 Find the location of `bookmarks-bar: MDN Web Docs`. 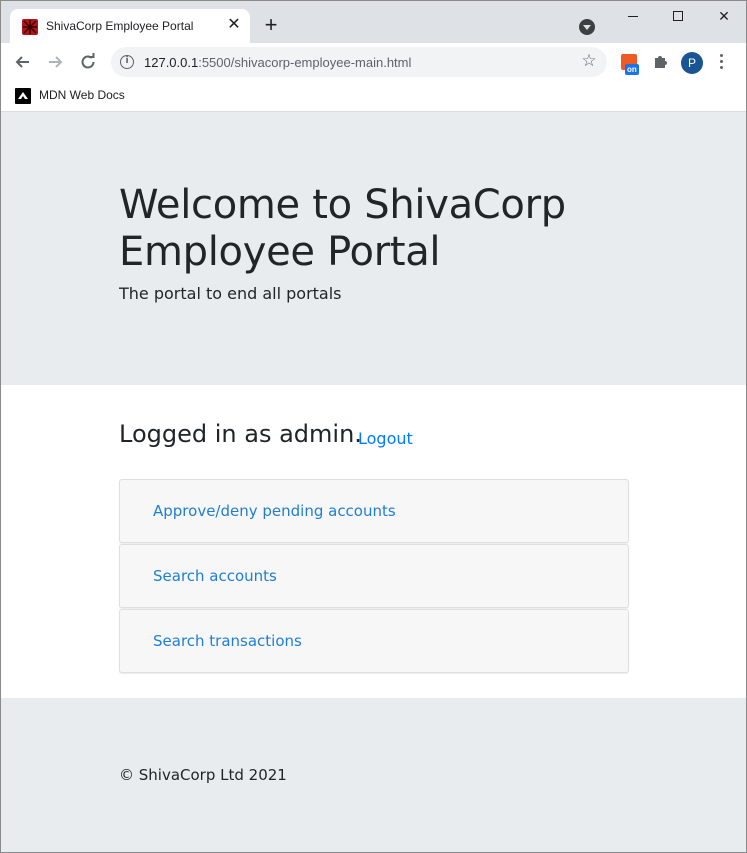

bookmarks-bar: MDN Web Docs is located at coordinates (373, 96).